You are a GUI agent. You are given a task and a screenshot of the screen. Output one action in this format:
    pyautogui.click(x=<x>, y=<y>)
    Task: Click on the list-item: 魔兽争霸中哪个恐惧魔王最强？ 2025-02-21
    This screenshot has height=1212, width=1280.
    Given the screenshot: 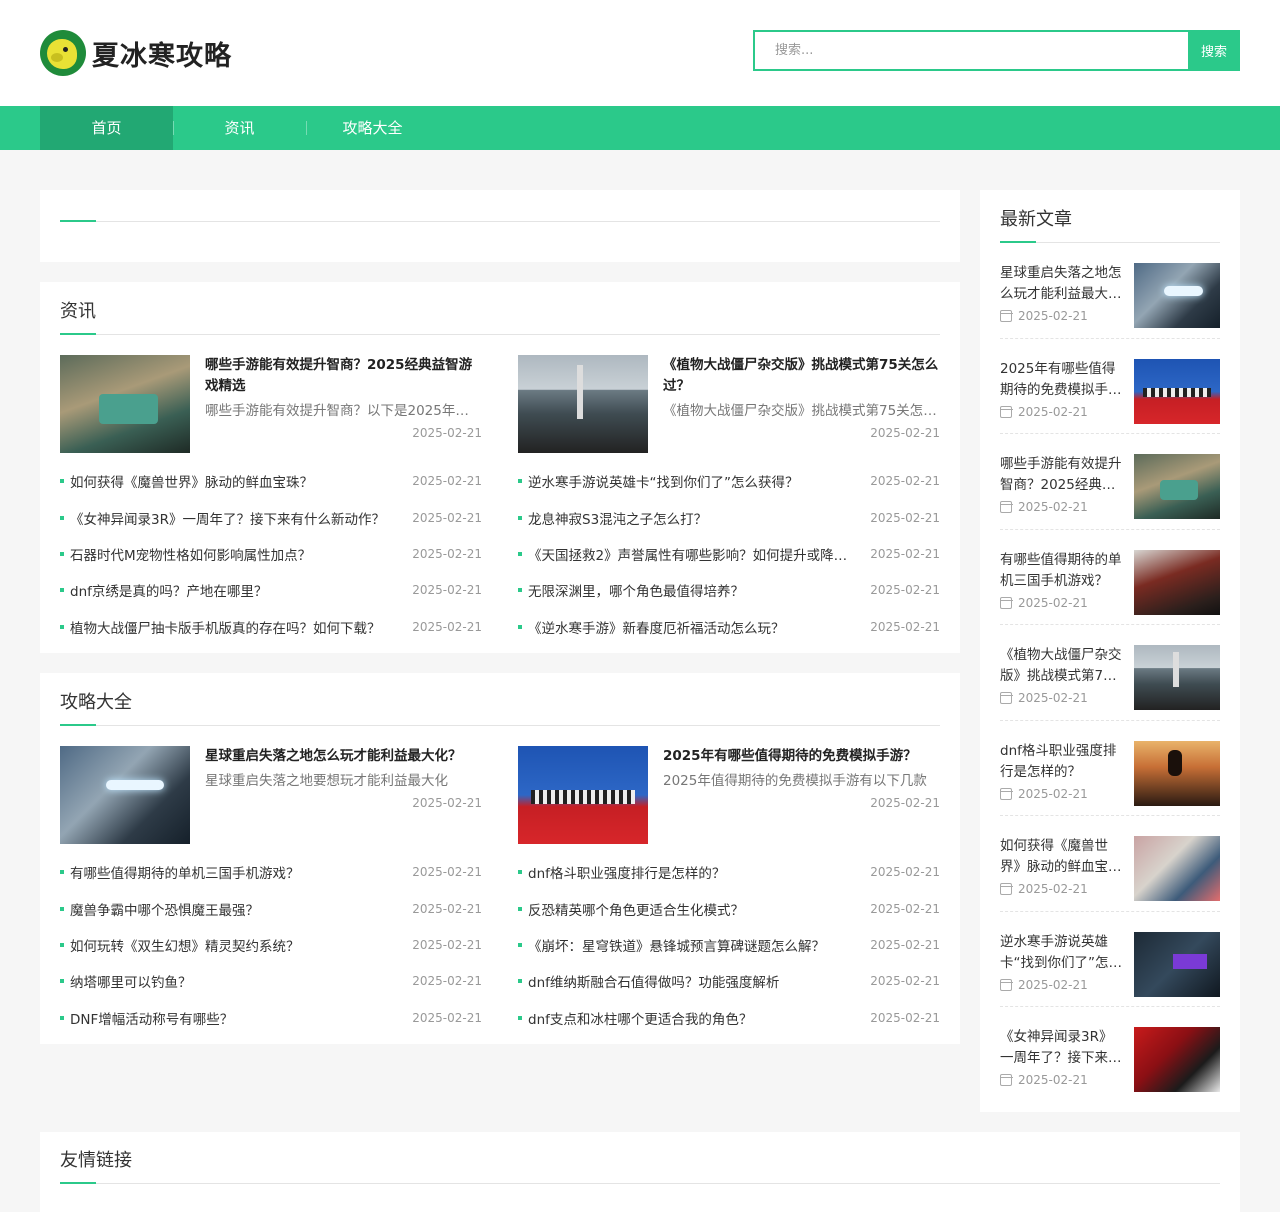 What is the action you would take?
    pyautogui.click(x=271, y=908)
    